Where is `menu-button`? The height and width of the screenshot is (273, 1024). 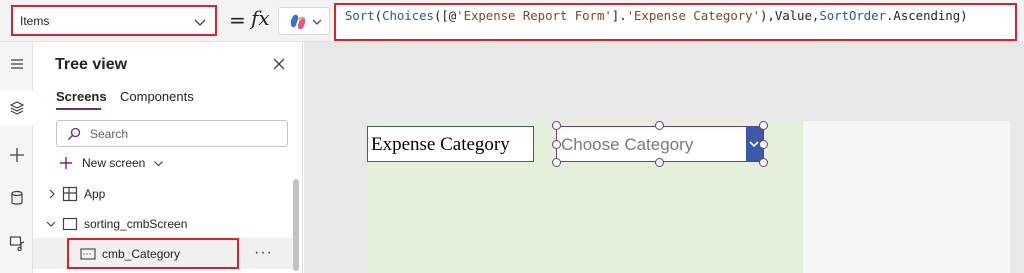
menu-button is located at coordinates (16, 64).